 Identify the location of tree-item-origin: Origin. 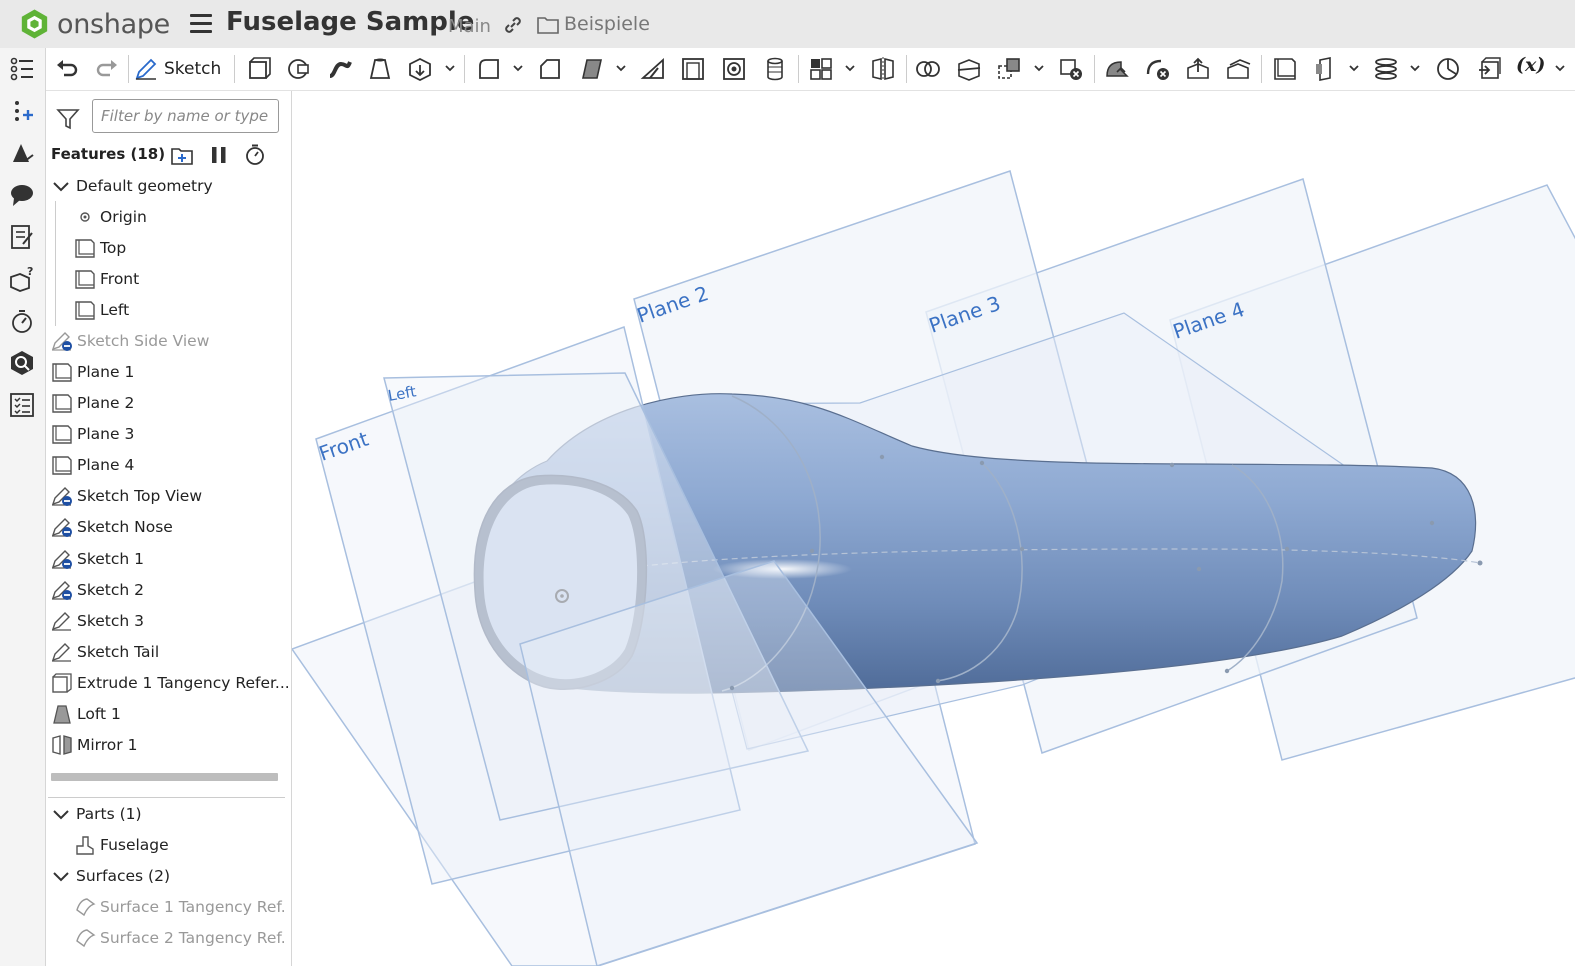
(196, 217).